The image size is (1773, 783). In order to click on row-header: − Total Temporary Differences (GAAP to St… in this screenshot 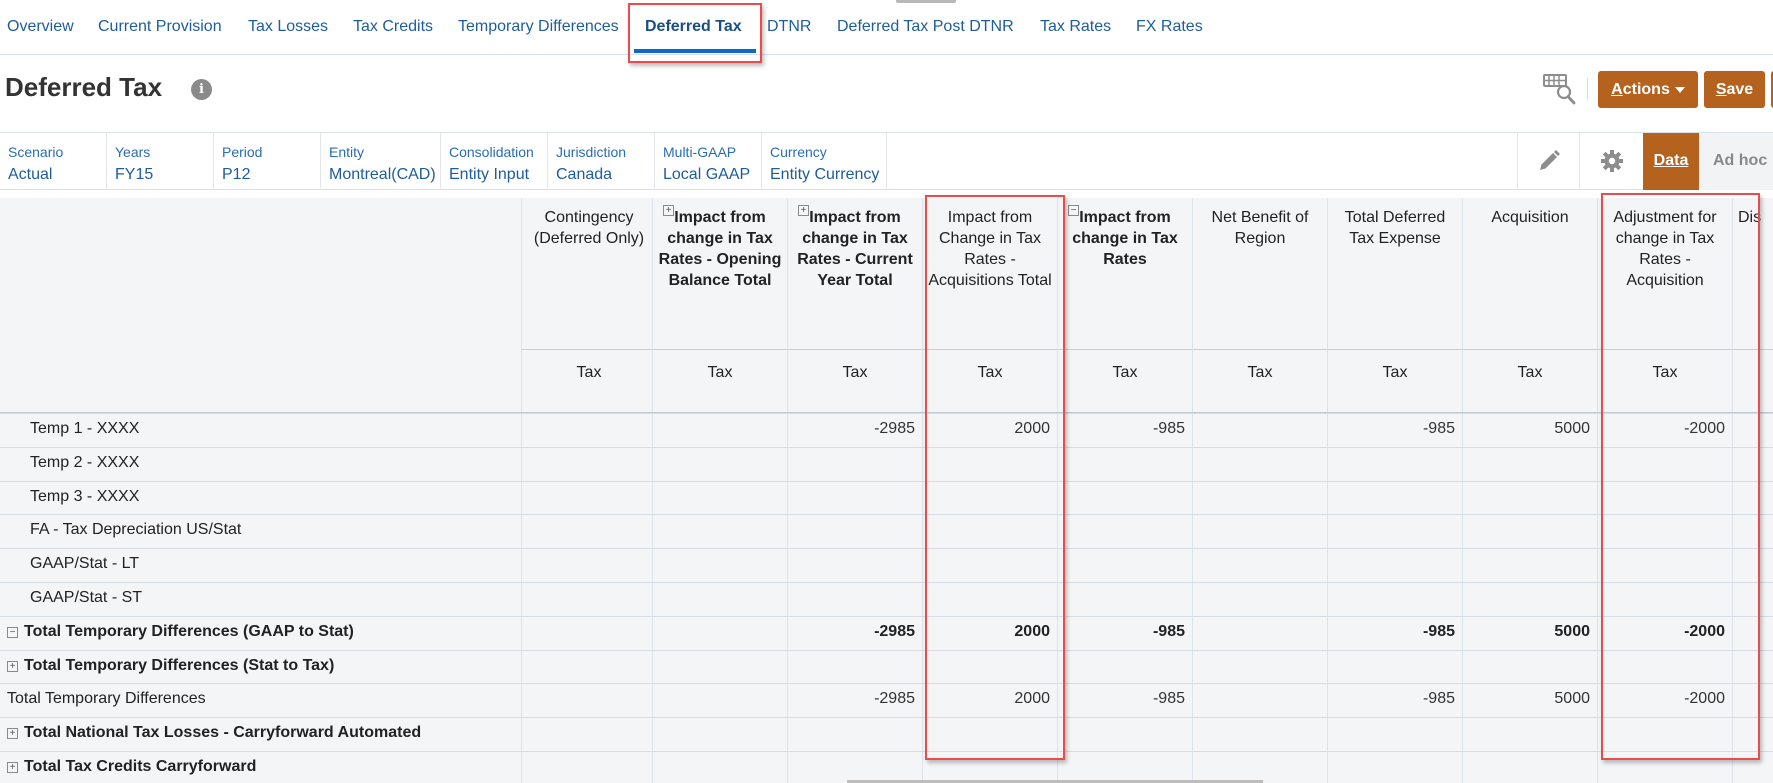, I will do `click(260, 633)`.